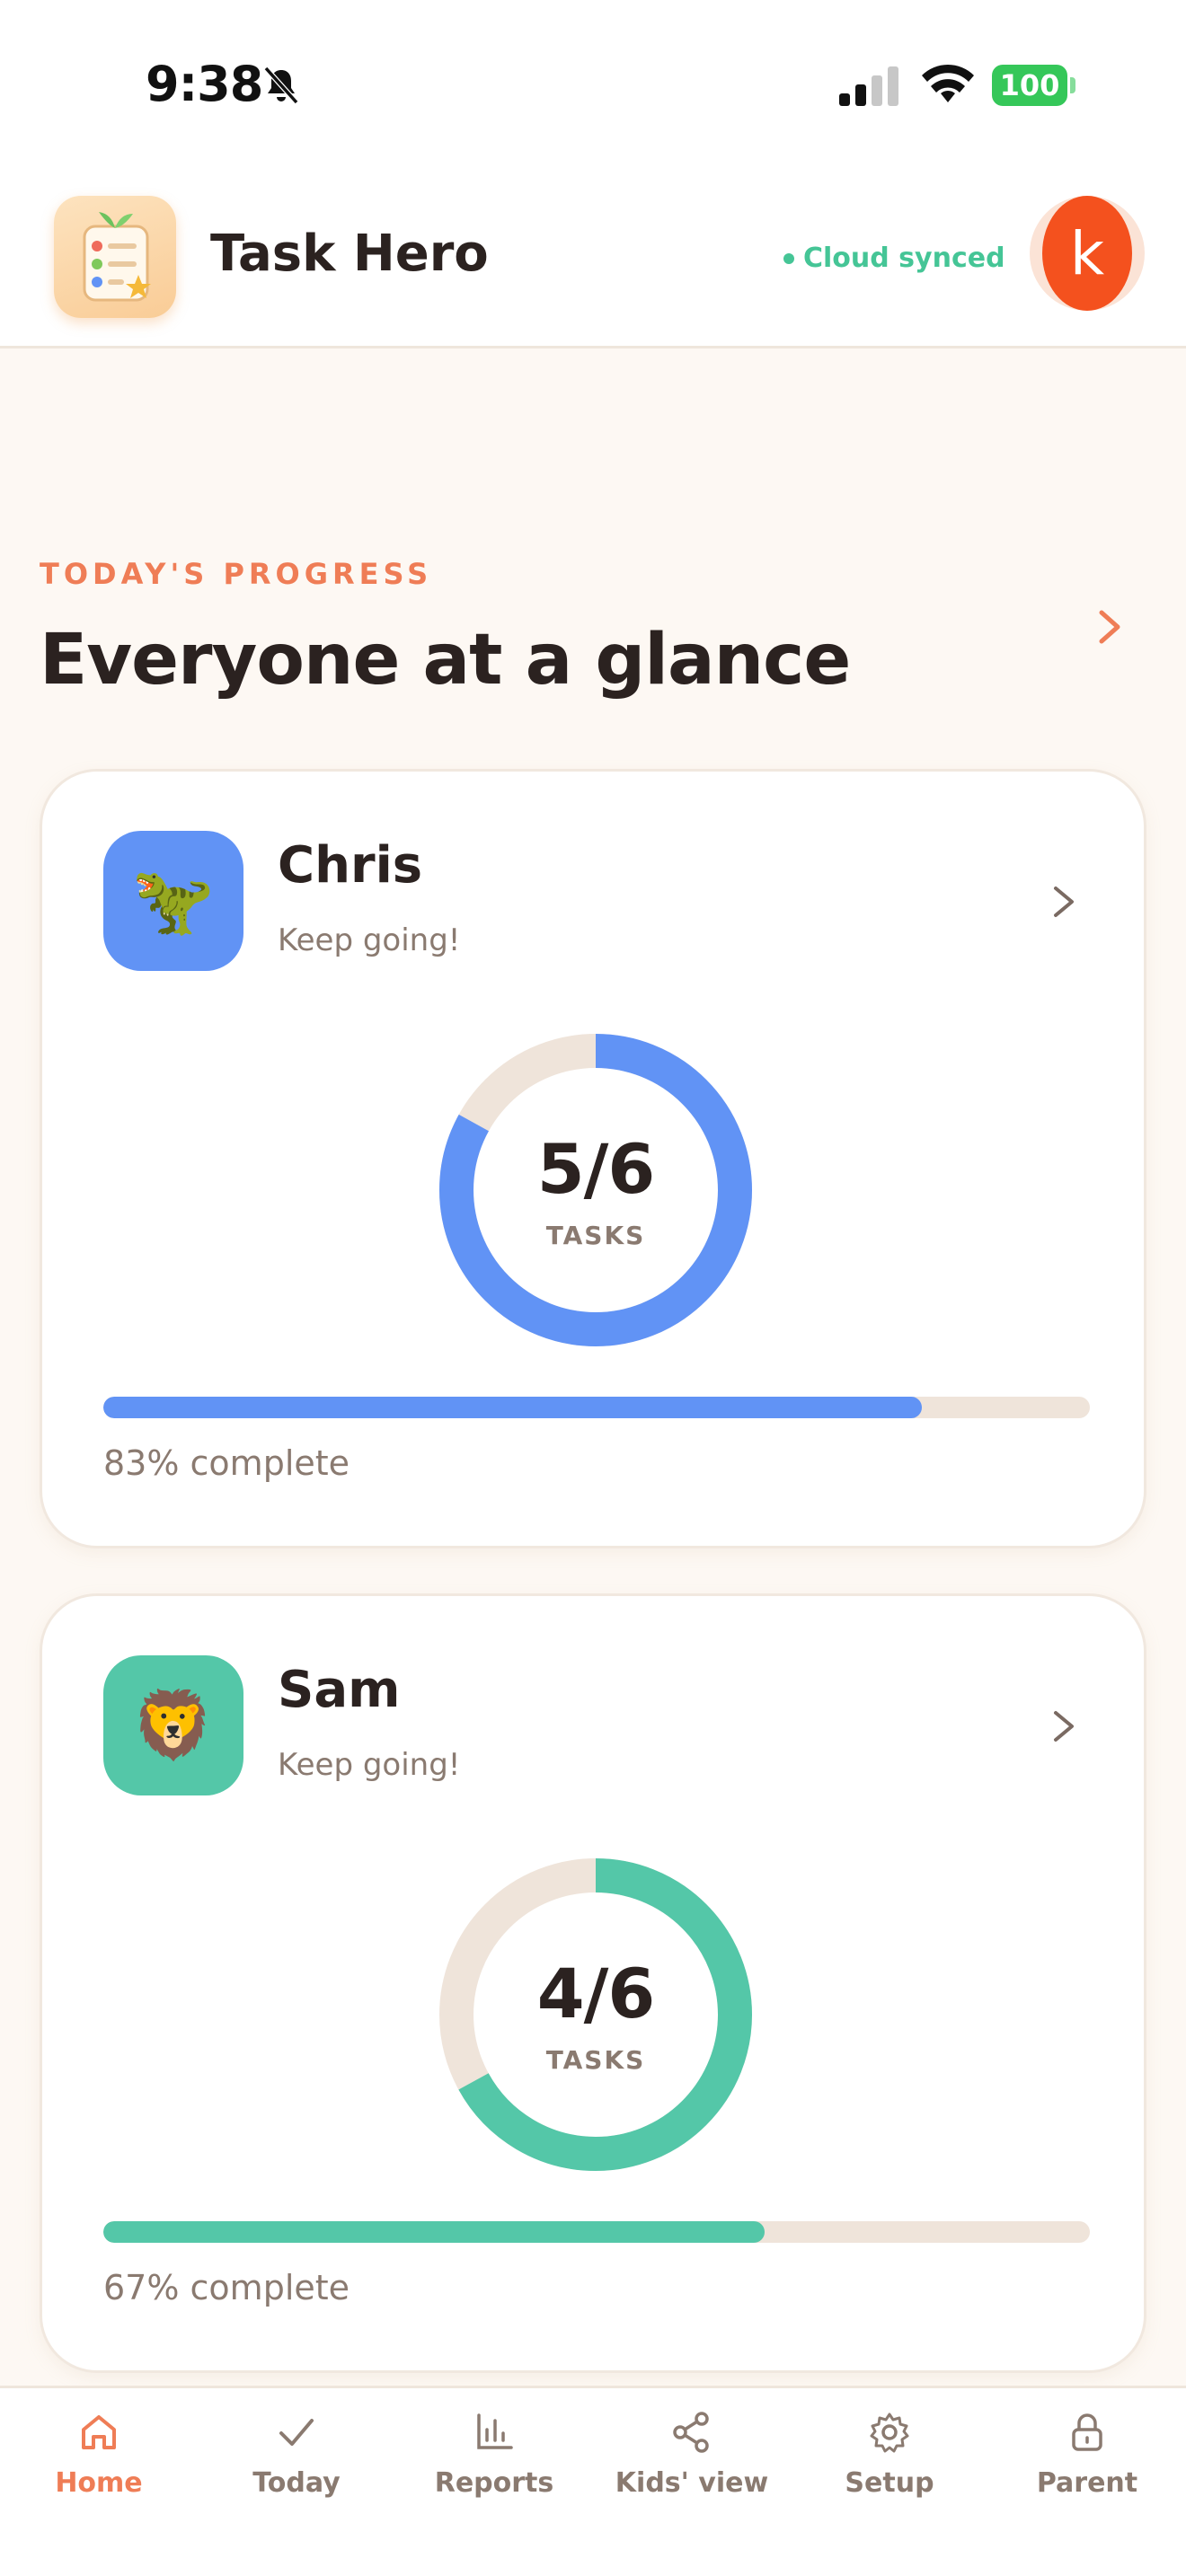 This screenshot has height=2576, width=1186. I want to click on checklist-sprout-icon, so click(115, 257).